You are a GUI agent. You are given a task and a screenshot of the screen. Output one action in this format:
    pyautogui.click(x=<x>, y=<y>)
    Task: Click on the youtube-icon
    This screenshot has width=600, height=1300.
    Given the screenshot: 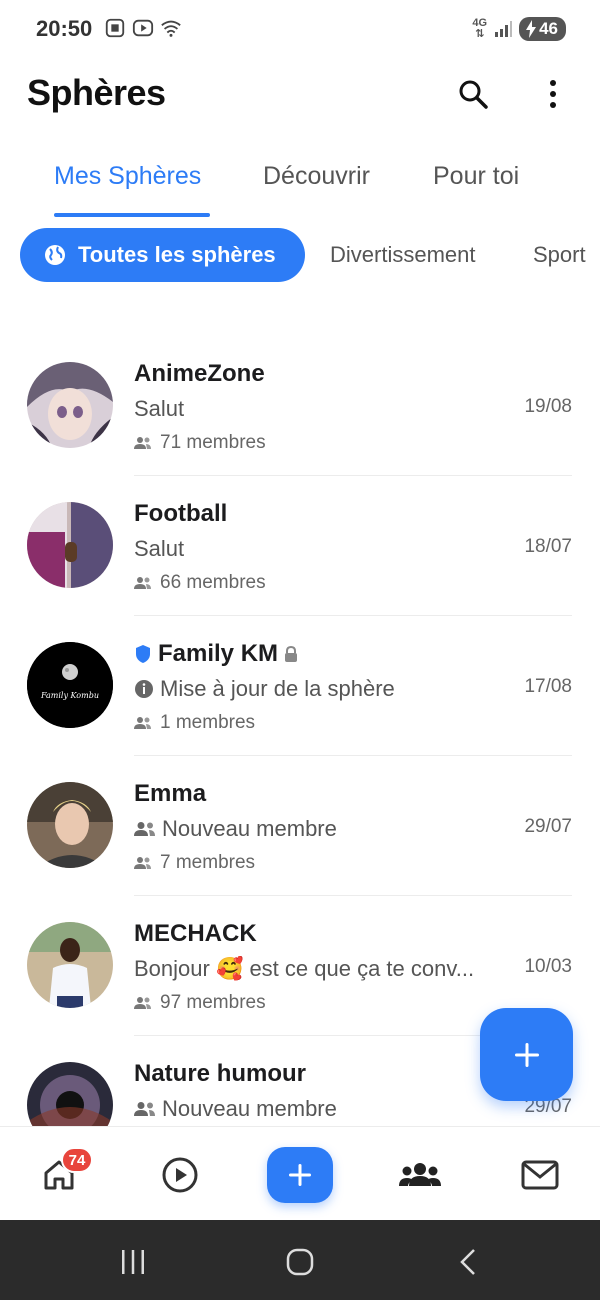 What is the action you would take?
    pyautogui.click(x=143, y=28)
    